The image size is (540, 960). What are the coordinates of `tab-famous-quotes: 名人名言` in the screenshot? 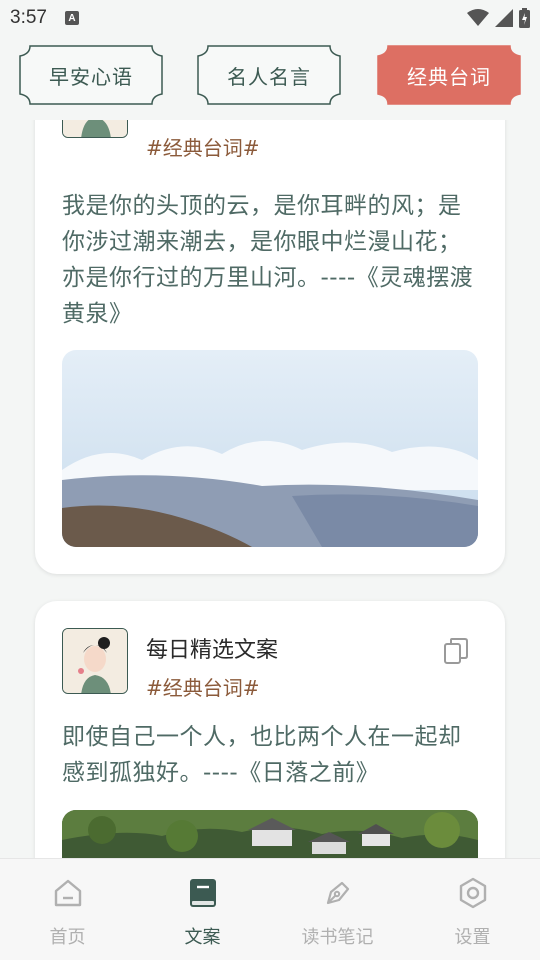 It's located at (269, 75).